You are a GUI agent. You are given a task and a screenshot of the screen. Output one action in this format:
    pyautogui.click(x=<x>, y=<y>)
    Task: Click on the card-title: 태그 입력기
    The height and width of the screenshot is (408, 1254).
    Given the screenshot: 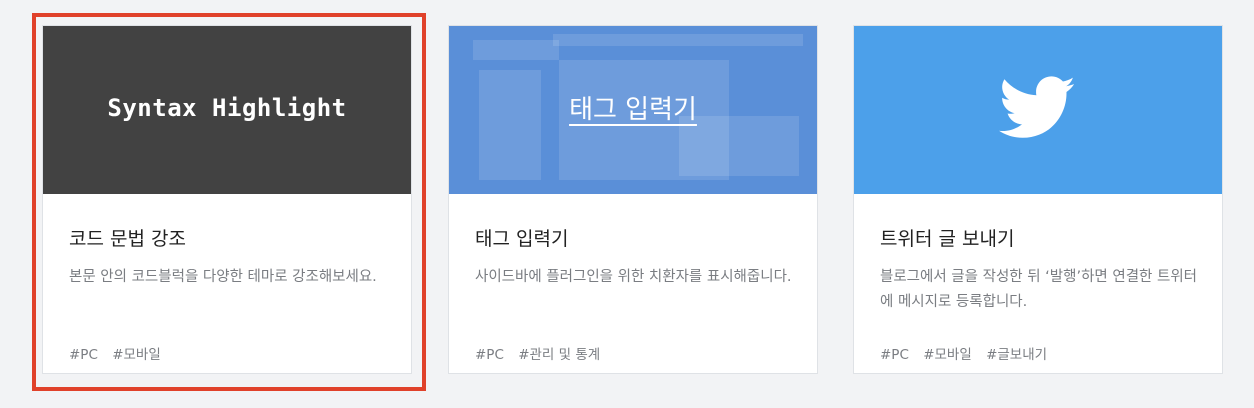 What is the action you would take?
    pyautogui.click(x=522, y=239)
    